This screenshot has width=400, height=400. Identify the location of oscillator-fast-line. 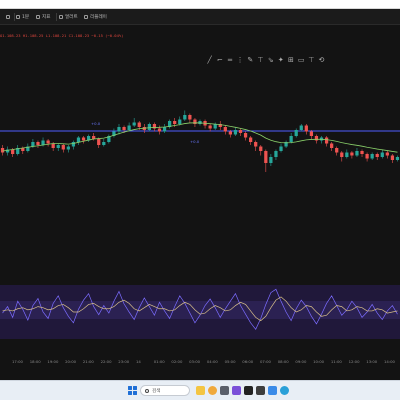
(200, 309).